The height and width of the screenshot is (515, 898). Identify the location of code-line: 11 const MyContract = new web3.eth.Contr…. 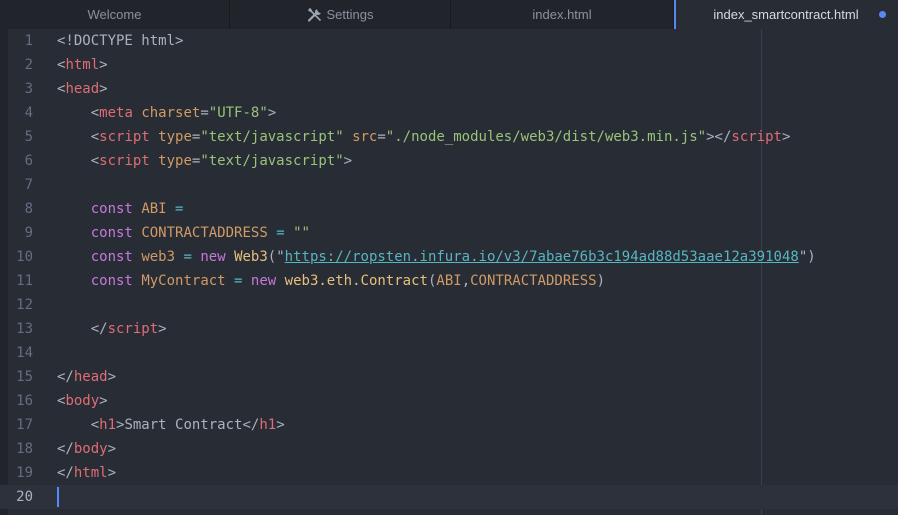
(449, 281).